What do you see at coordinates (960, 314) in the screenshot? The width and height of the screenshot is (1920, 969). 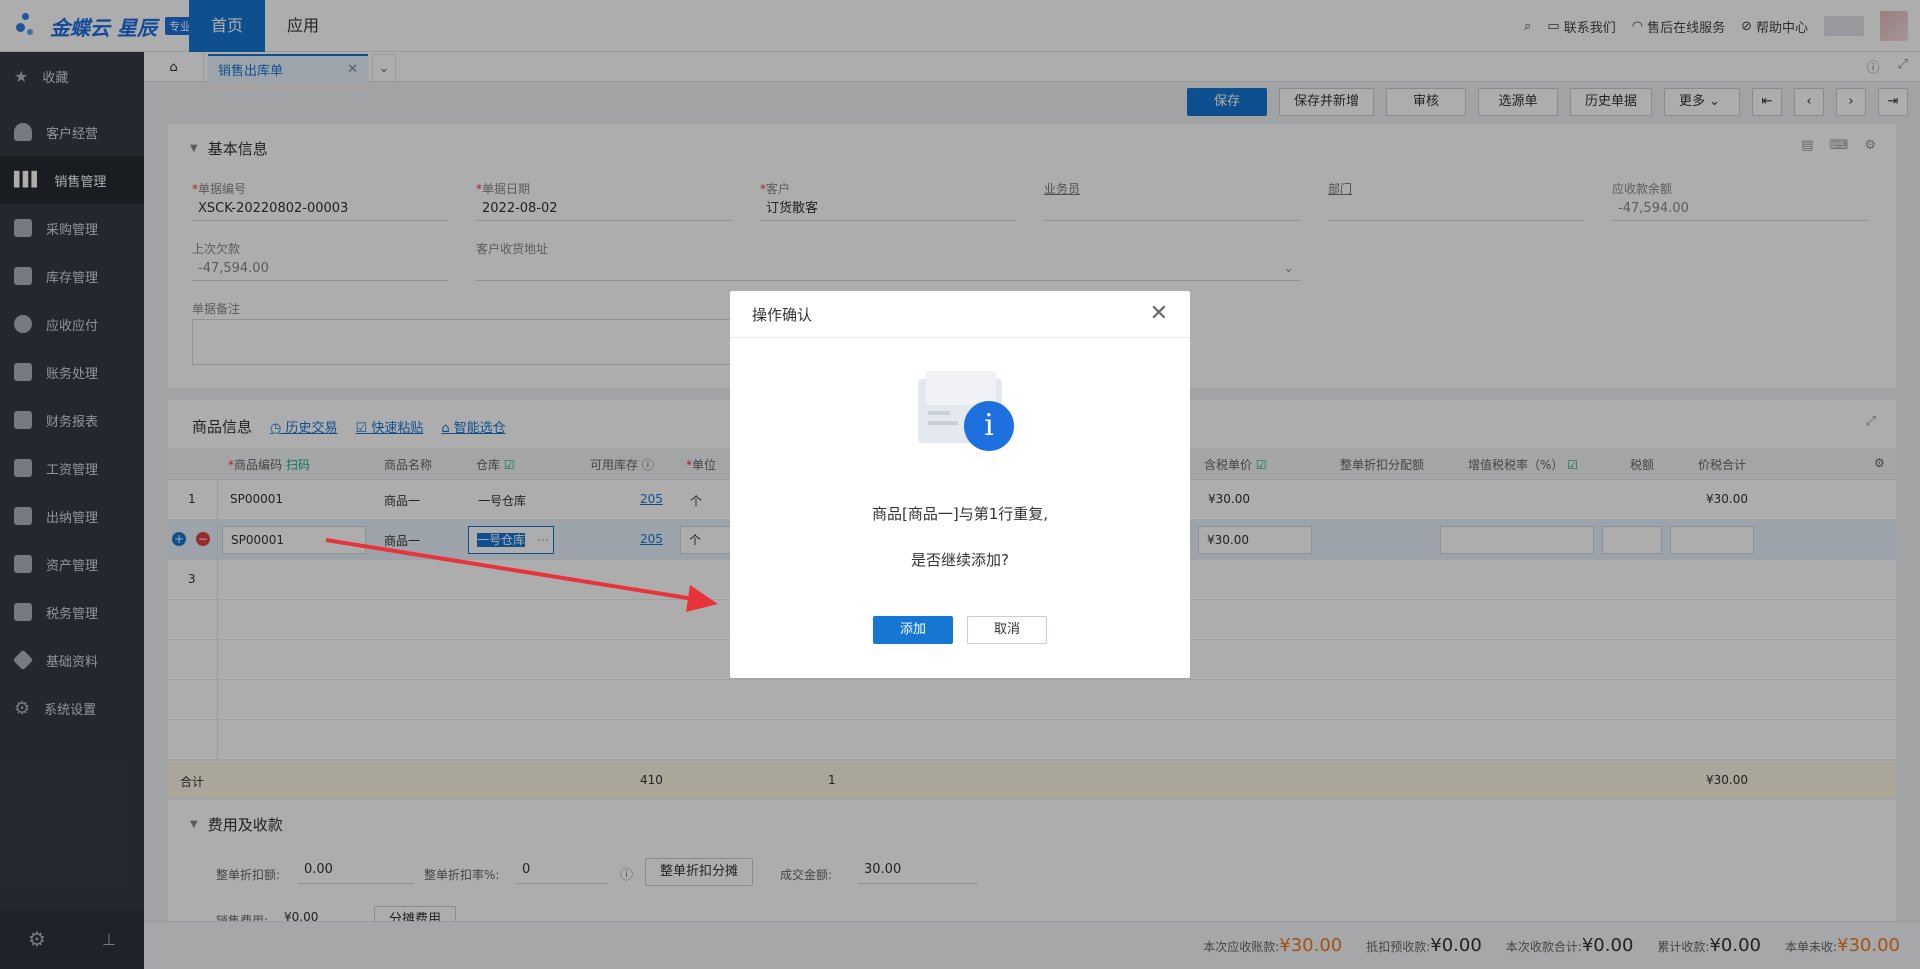 I see `dialog-header: 操作确认 ✕` at bounding box center [960, 314].